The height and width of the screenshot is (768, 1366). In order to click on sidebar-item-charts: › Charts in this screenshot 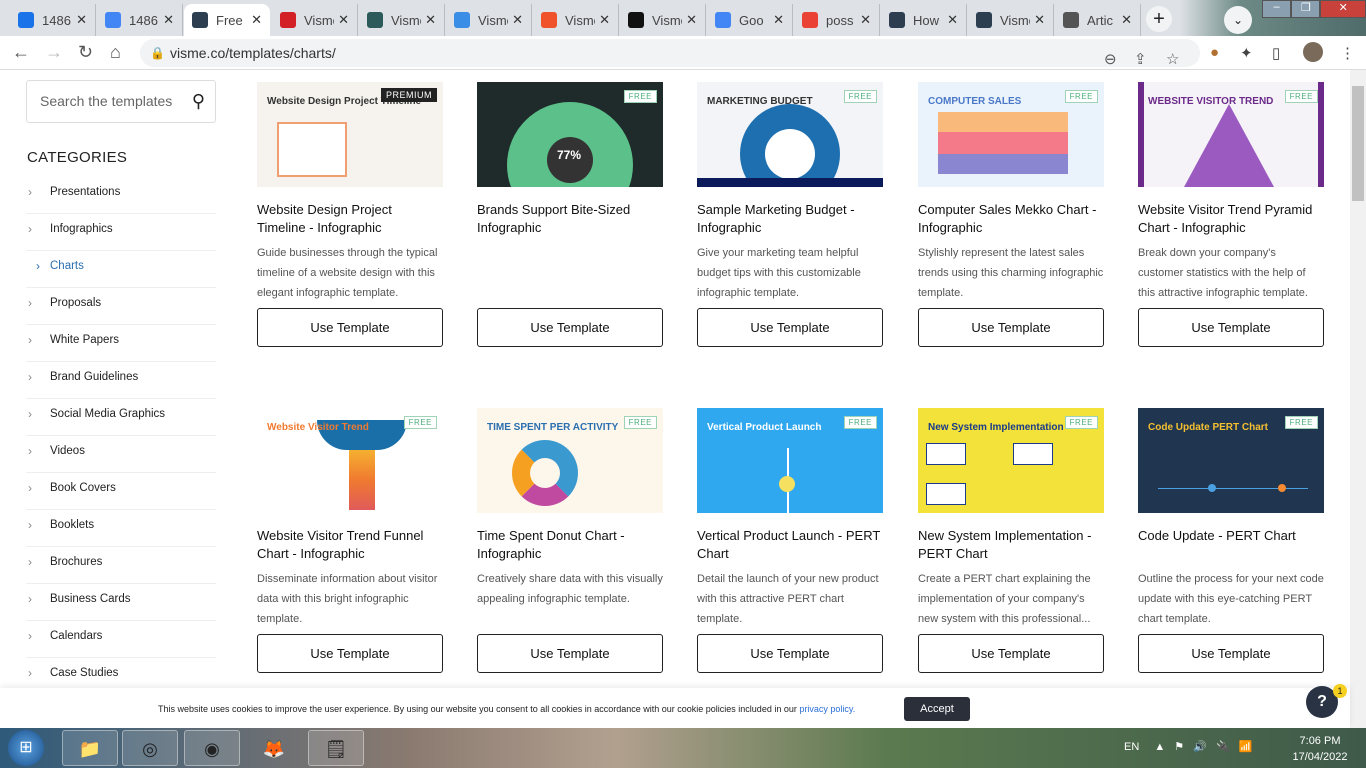, I will do `click(121, 269)`.